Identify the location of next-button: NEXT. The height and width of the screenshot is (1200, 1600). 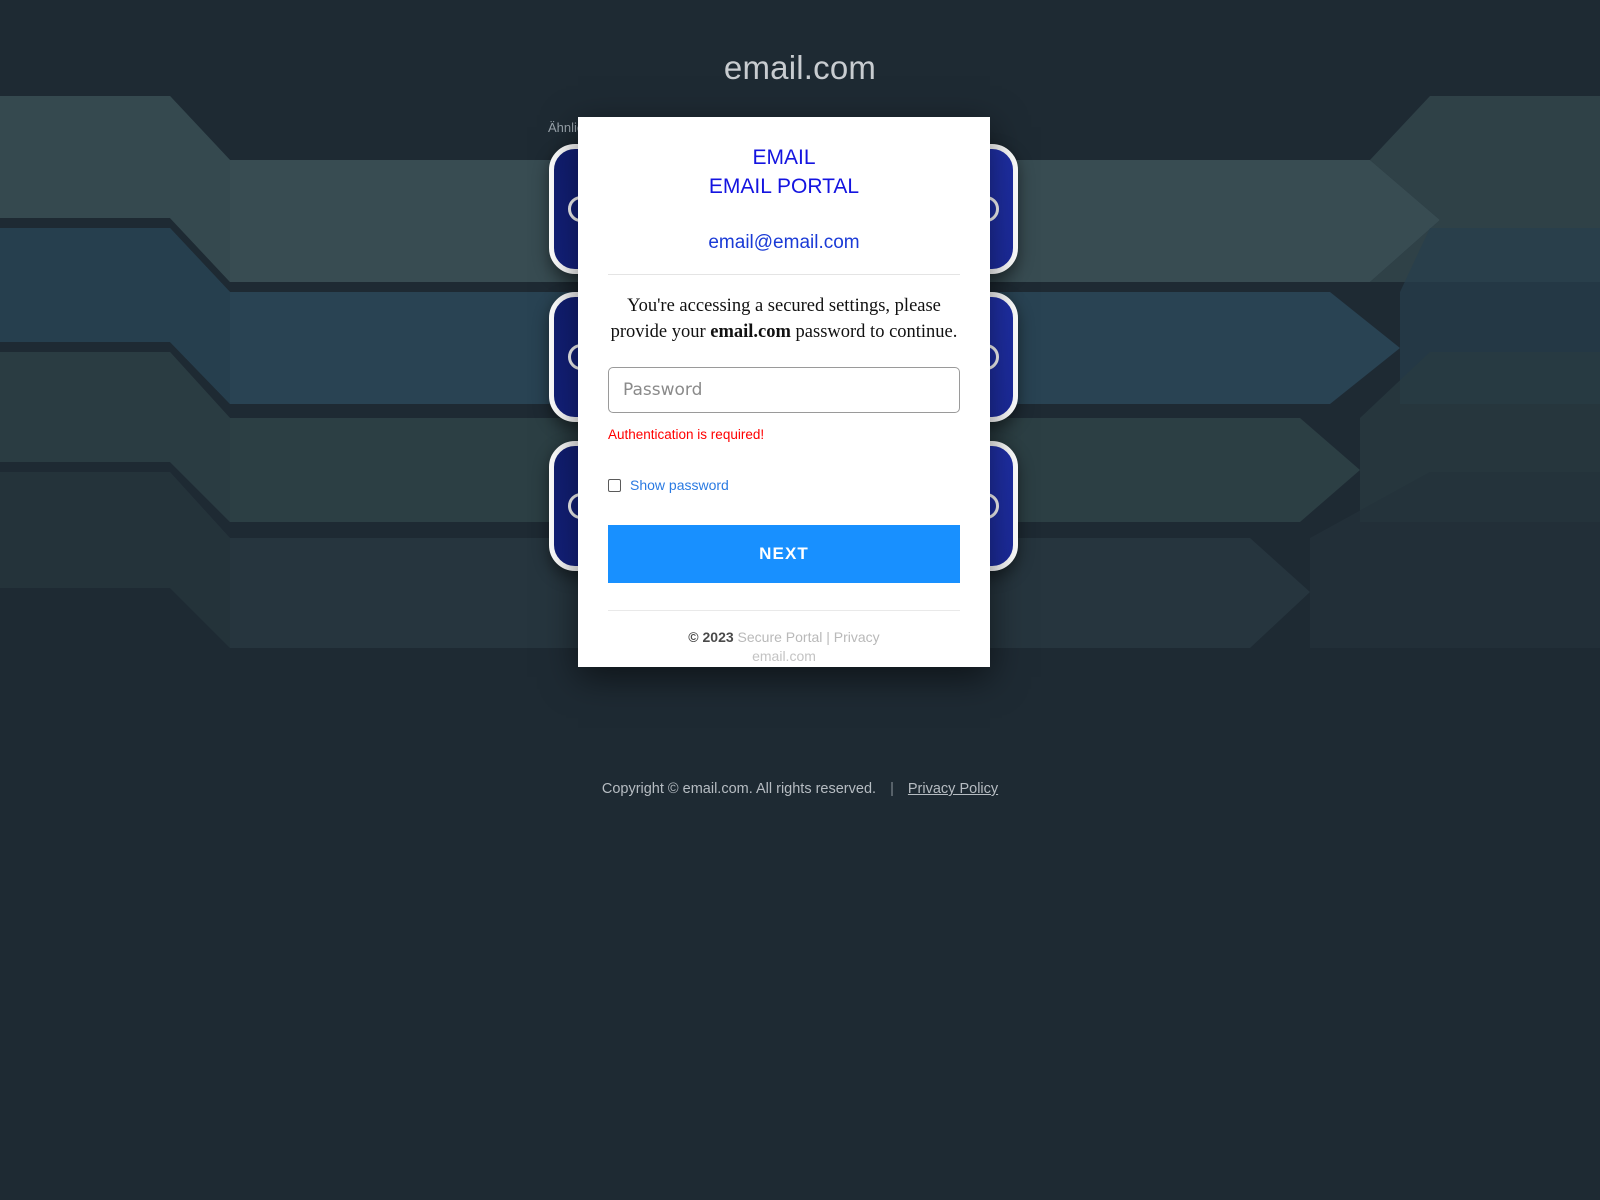
(784, 554).